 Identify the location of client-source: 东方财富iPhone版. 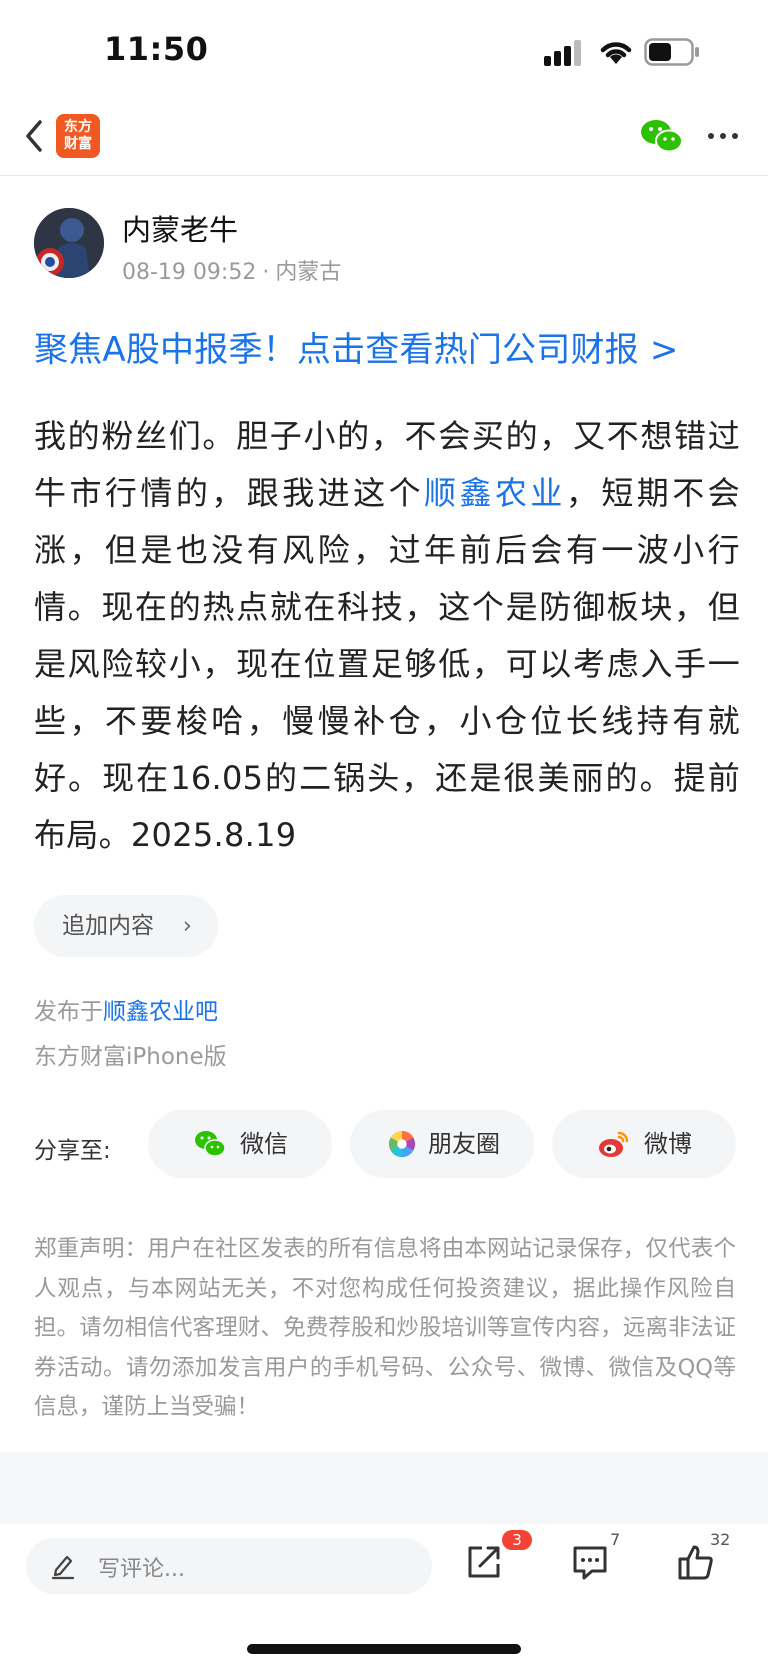
(130, 1057).